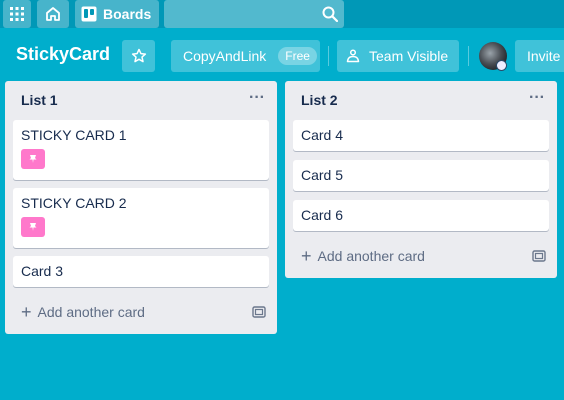 This screenshot has height=400, width=564. Describe the element at coordinates (141, 150) in the screenshot. I see `card: STICKY CARD 1` at that location.